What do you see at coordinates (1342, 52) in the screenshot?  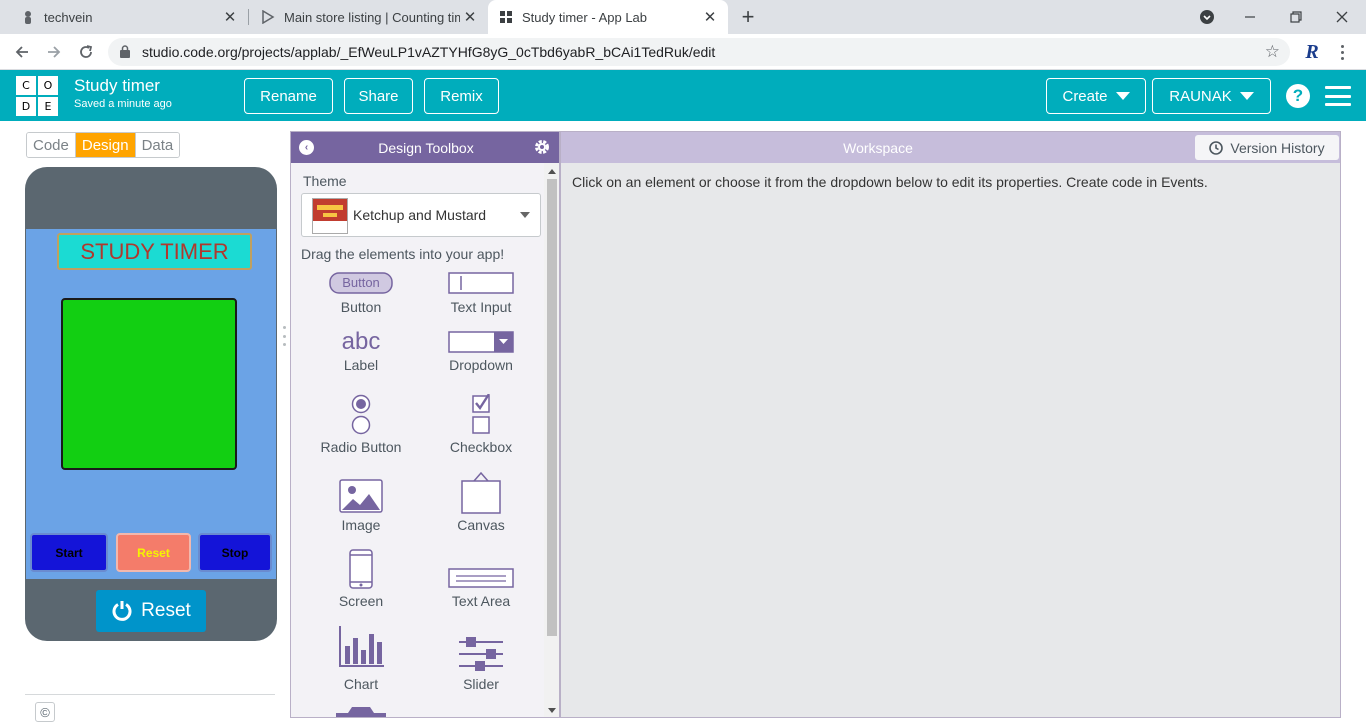 I see `browser-menu-icon` at bounding box center [1342, 52].